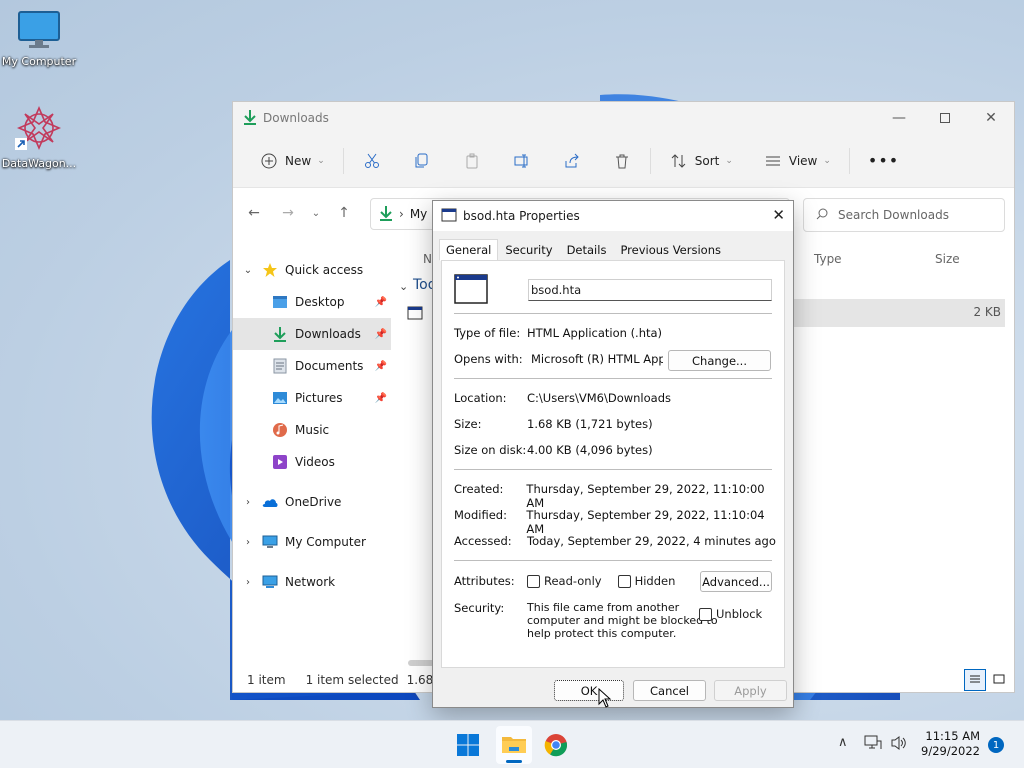 The image size is (1024, 768). What do you see at coordinates (248, 502) in the screenshot?
I see `chevron-right-icon: ›` at bounding box center [248, 502].